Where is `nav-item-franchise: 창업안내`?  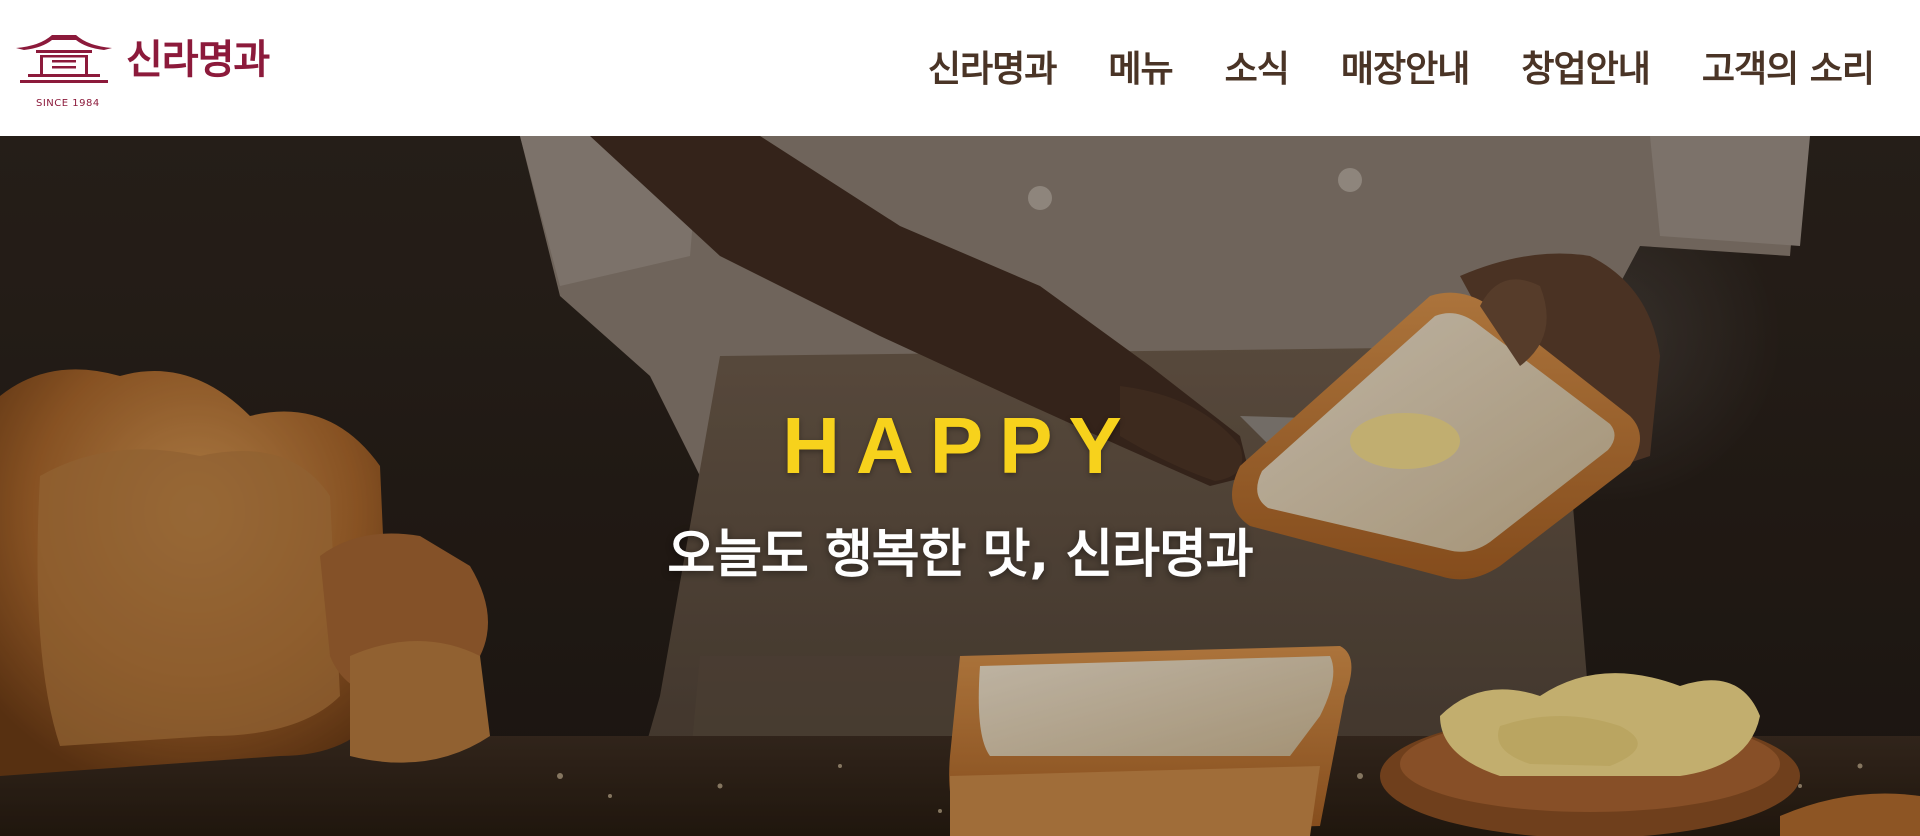 nav-item-franchise: 창업안내 is located at coordinates (1585, 70).